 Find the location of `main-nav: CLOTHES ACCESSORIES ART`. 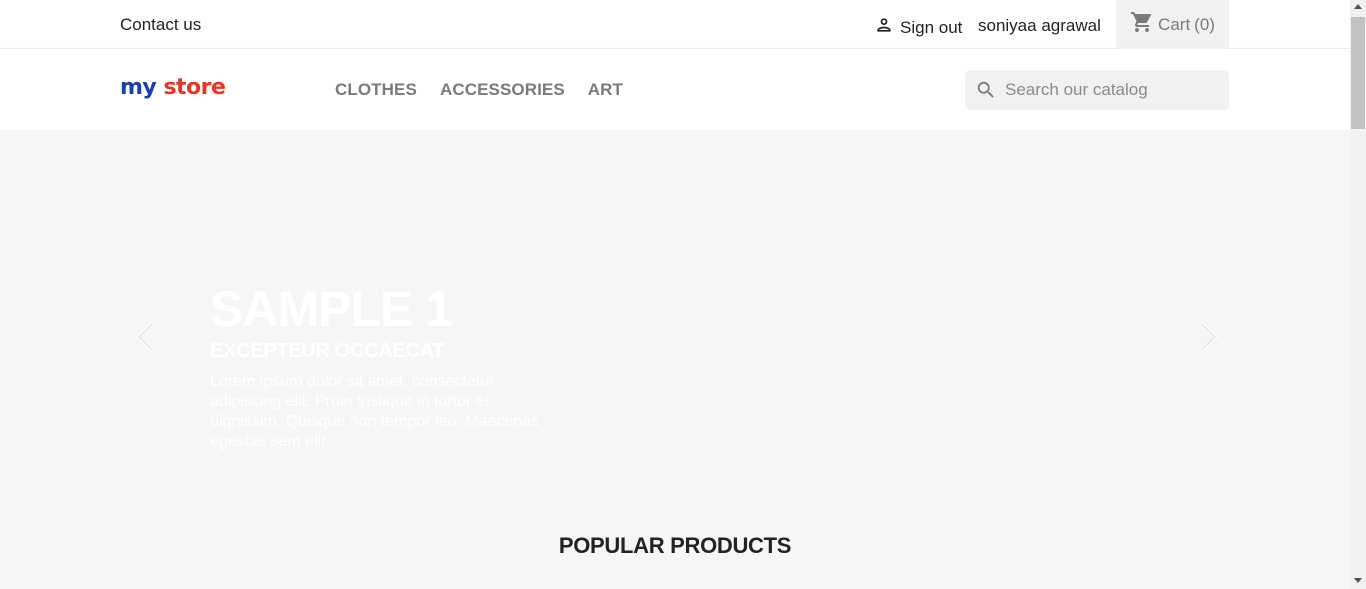

main-nav: CLOTHES ACCESSORIES ART is located at coordinates (479, 90).